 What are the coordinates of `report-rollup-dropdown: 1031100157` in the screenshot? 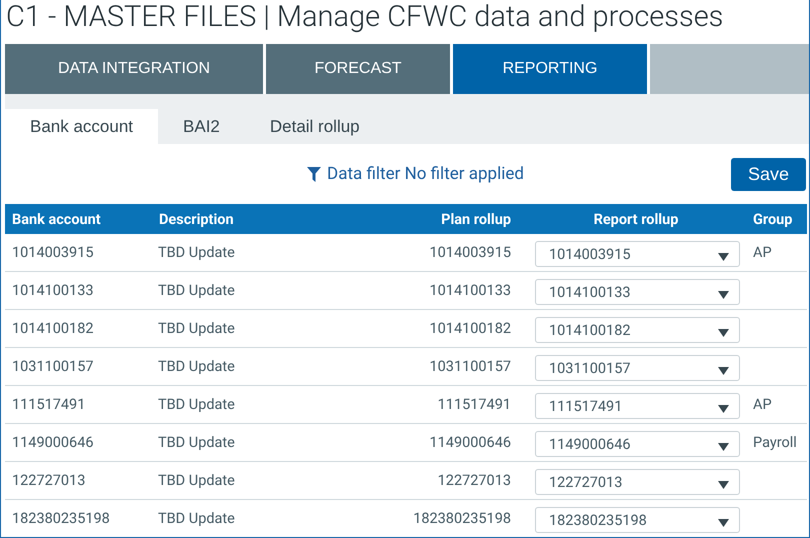 It's located at (637, 368).